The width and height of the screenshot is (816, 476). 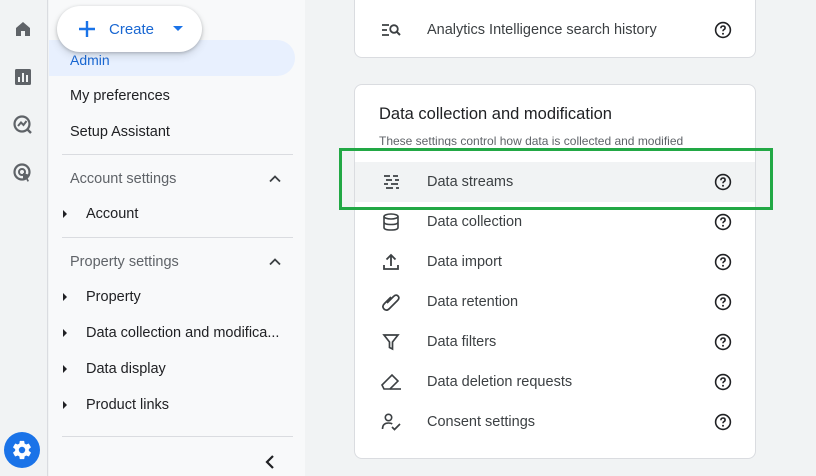 What do you see at coordinates (391, 30) in the screenshot?
I see `search-history-icon` at bounding box center [391, 30].